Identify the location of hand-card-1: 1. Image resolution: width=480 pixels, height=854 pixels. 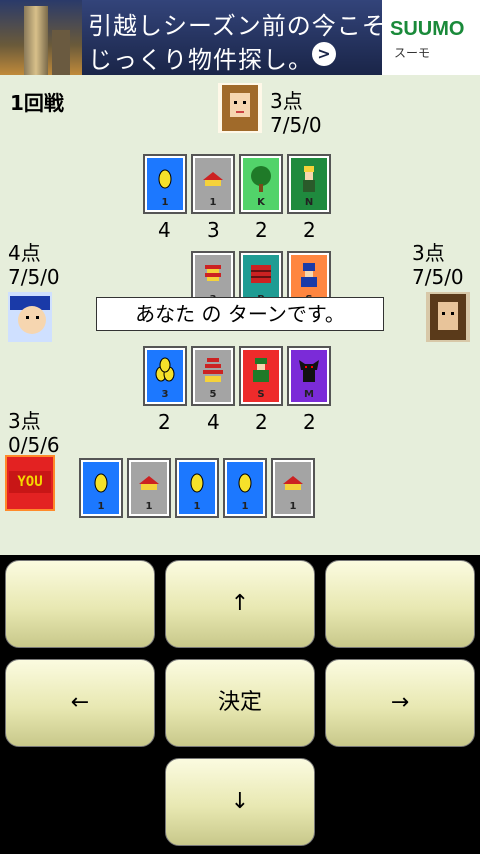
(101, 488).